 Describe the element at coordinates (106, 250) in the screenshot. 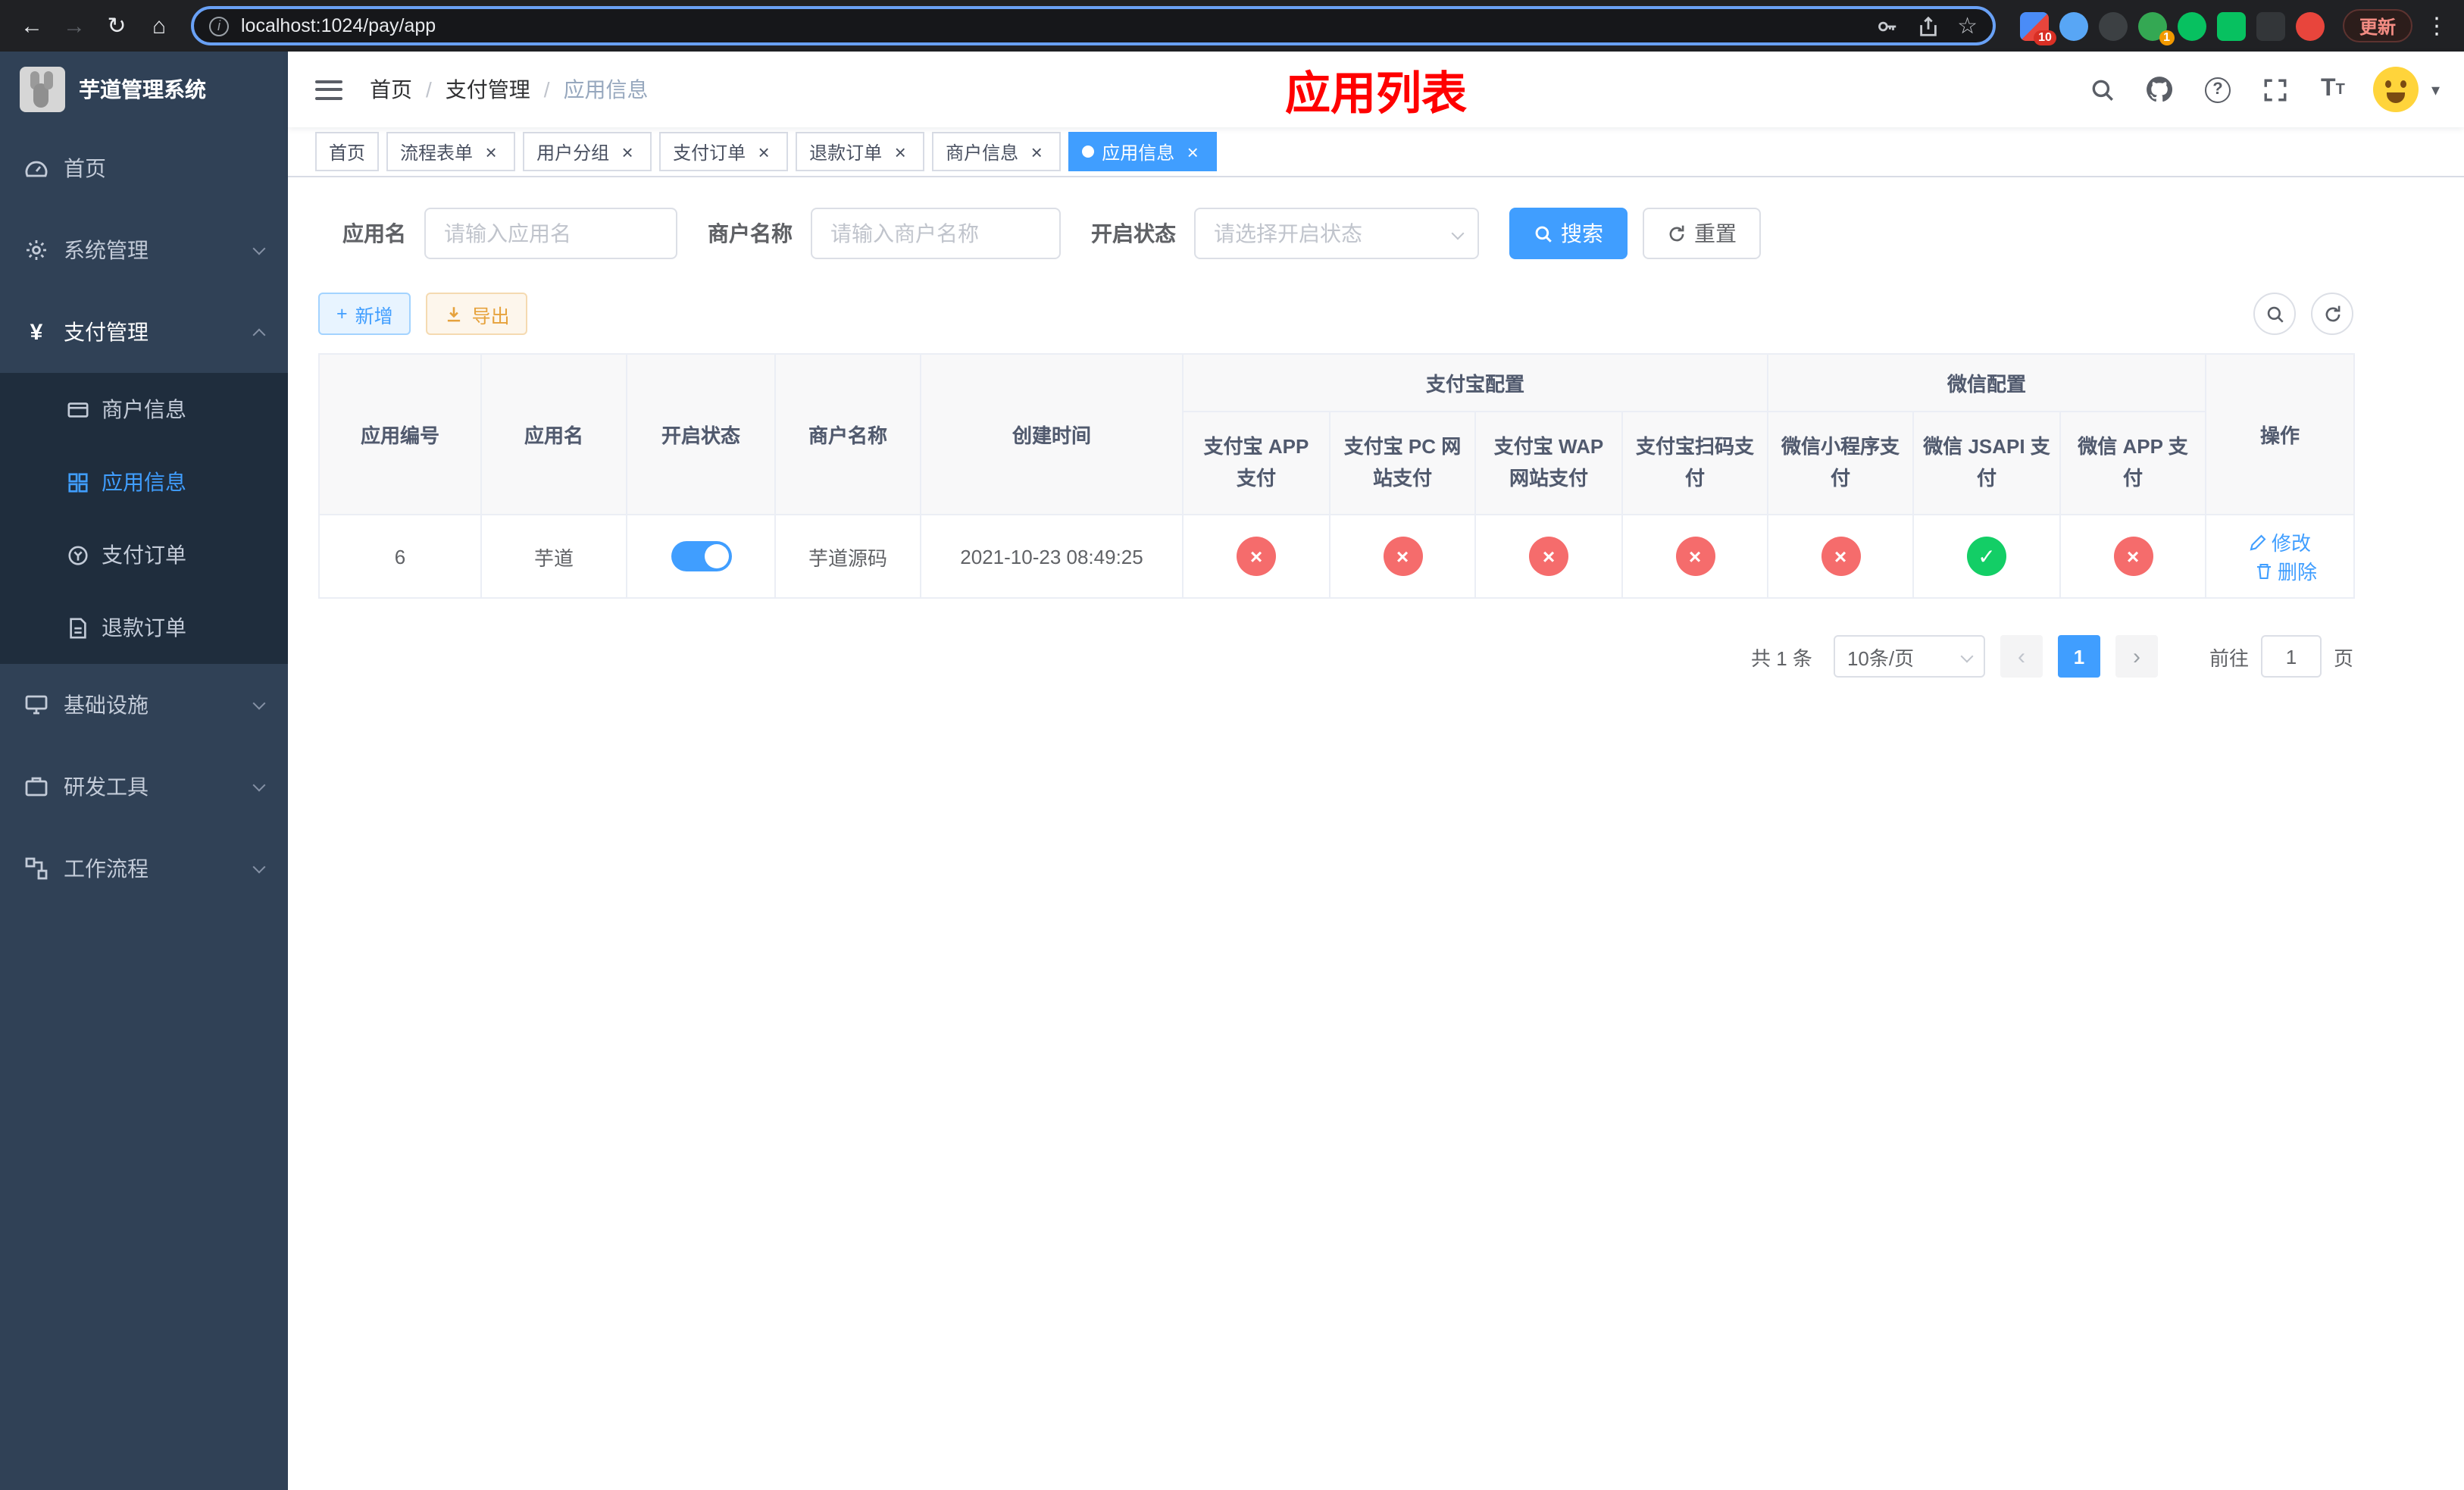

I see `sidebar-item-label: 系统管理` at that location.